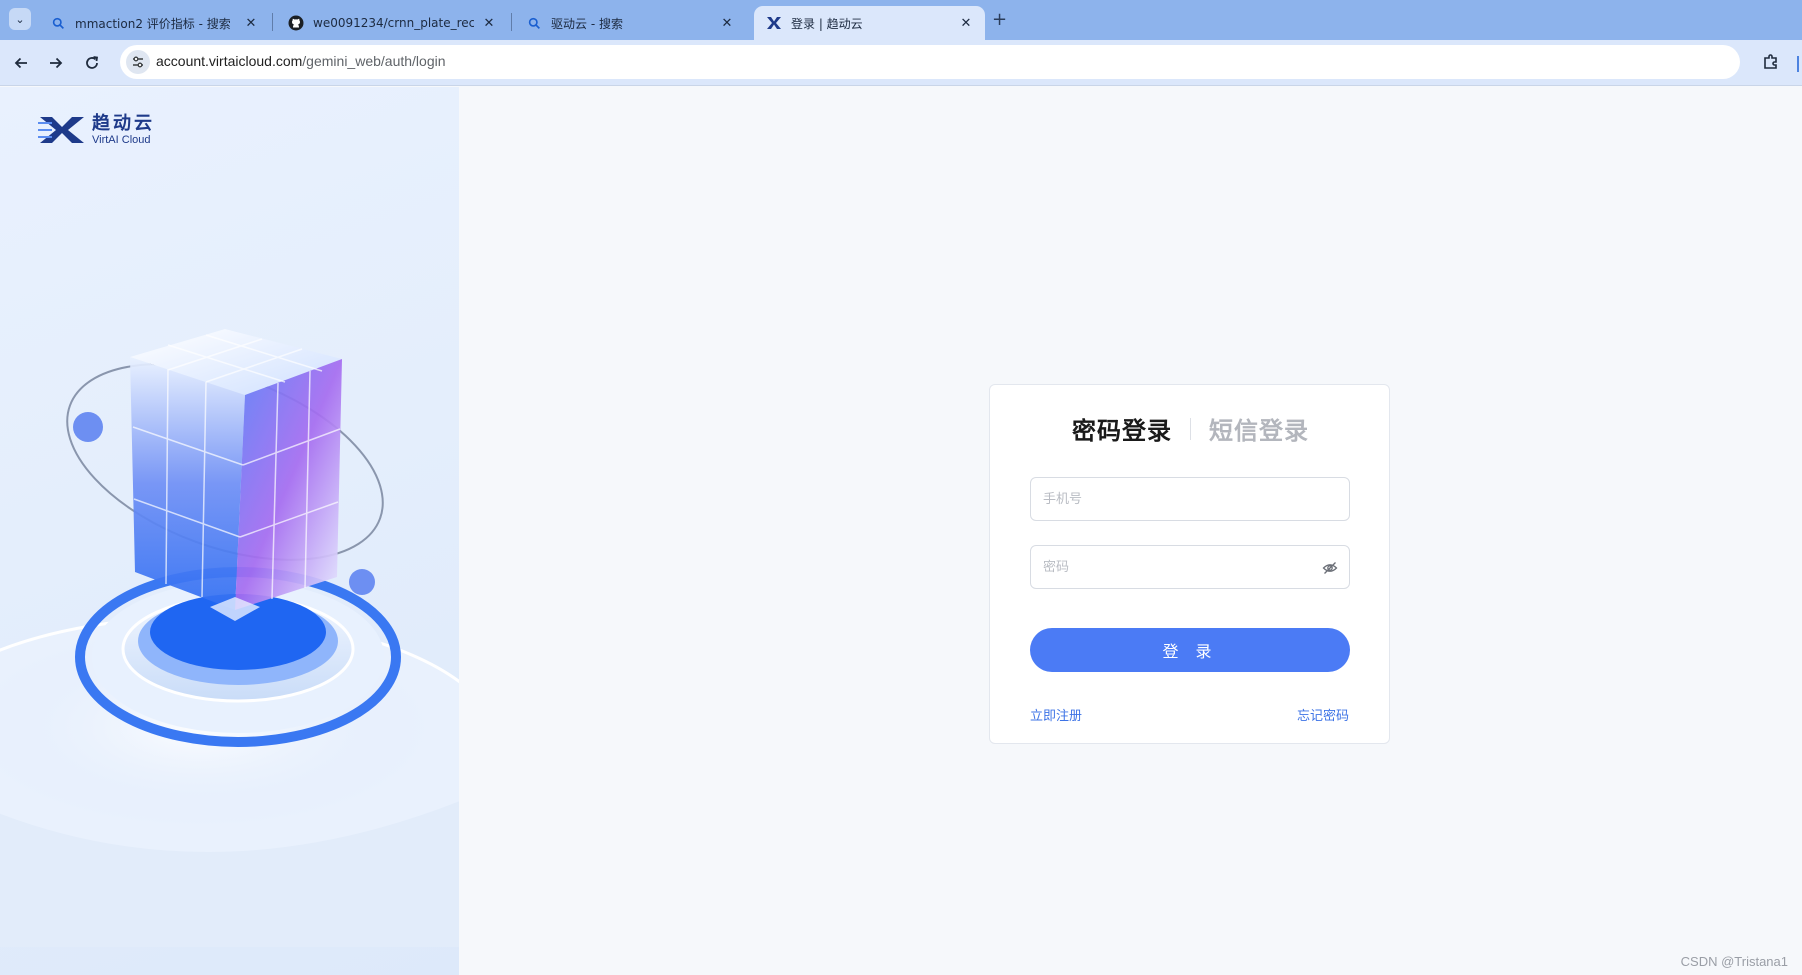 The height and width of the screenshot is (975, 1802). I want to click on tab-title: mmaction2 评价指标 - 搜索, so click(153, 23).